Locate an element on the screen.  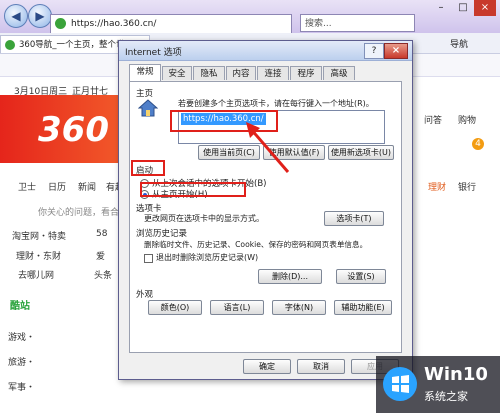
use-new-tab-button: 使用新选项卡(U) is located at coordinates (361, 152).